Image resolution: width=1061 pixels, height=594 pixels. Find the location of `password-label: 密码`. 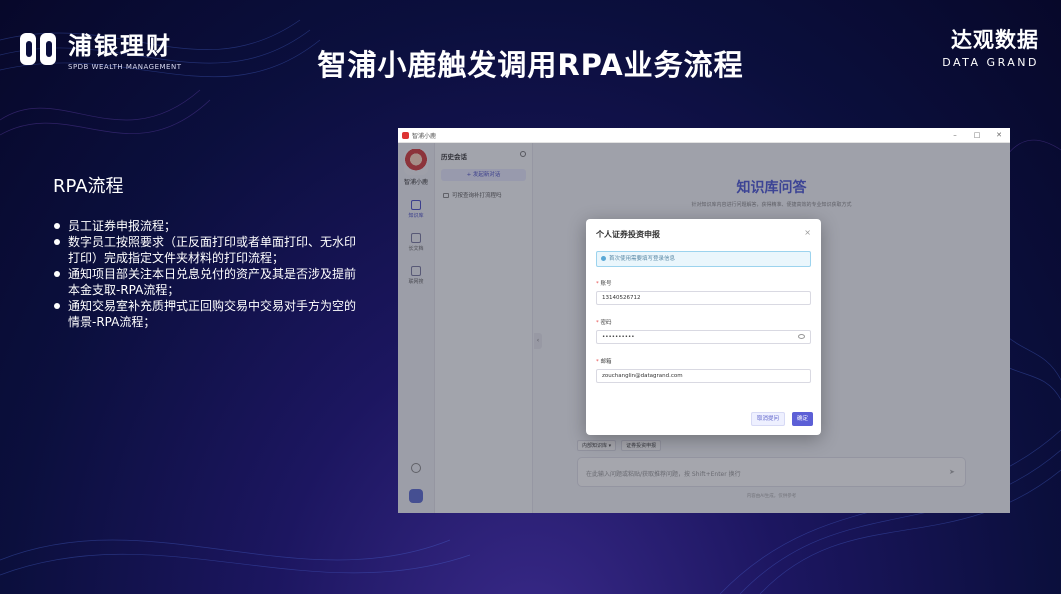

password-label: 密码 is located at coordinates (604, 322).